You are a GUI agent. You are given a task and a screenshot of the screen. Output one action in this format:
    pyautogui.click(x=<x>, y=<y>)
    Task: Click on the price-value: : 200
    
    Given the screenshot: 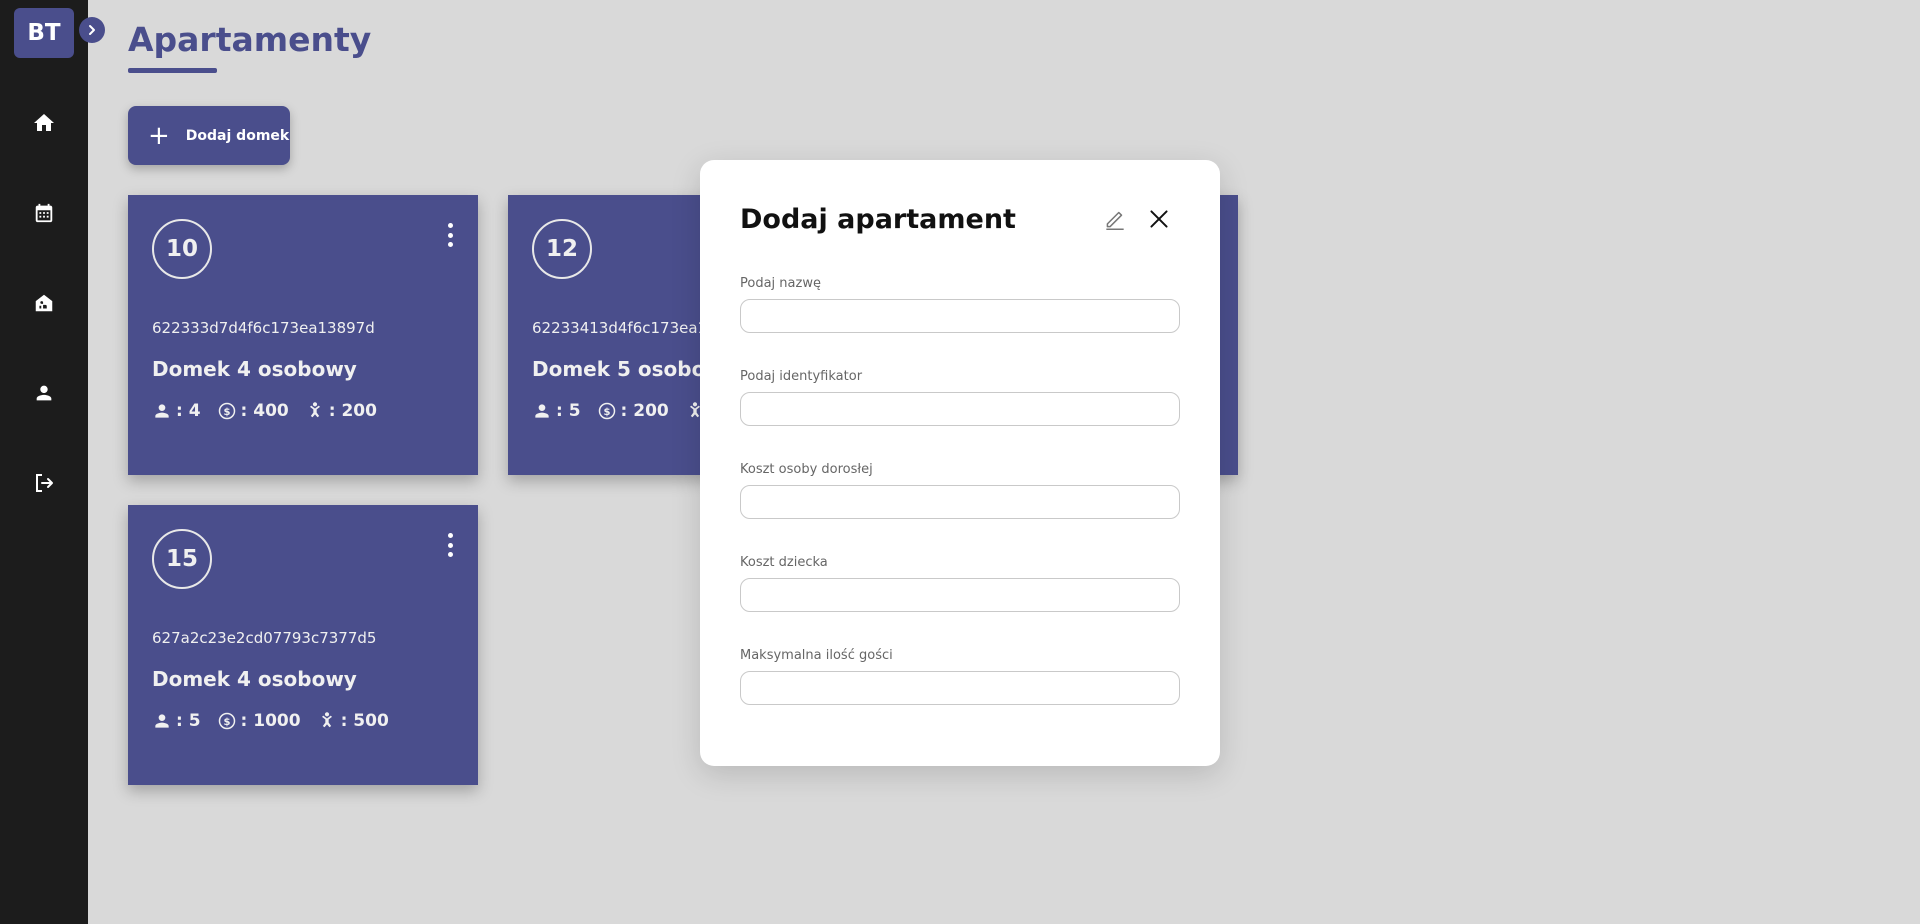 What is the action you would take?
    pyautogui.click(x=644, y=411)
    